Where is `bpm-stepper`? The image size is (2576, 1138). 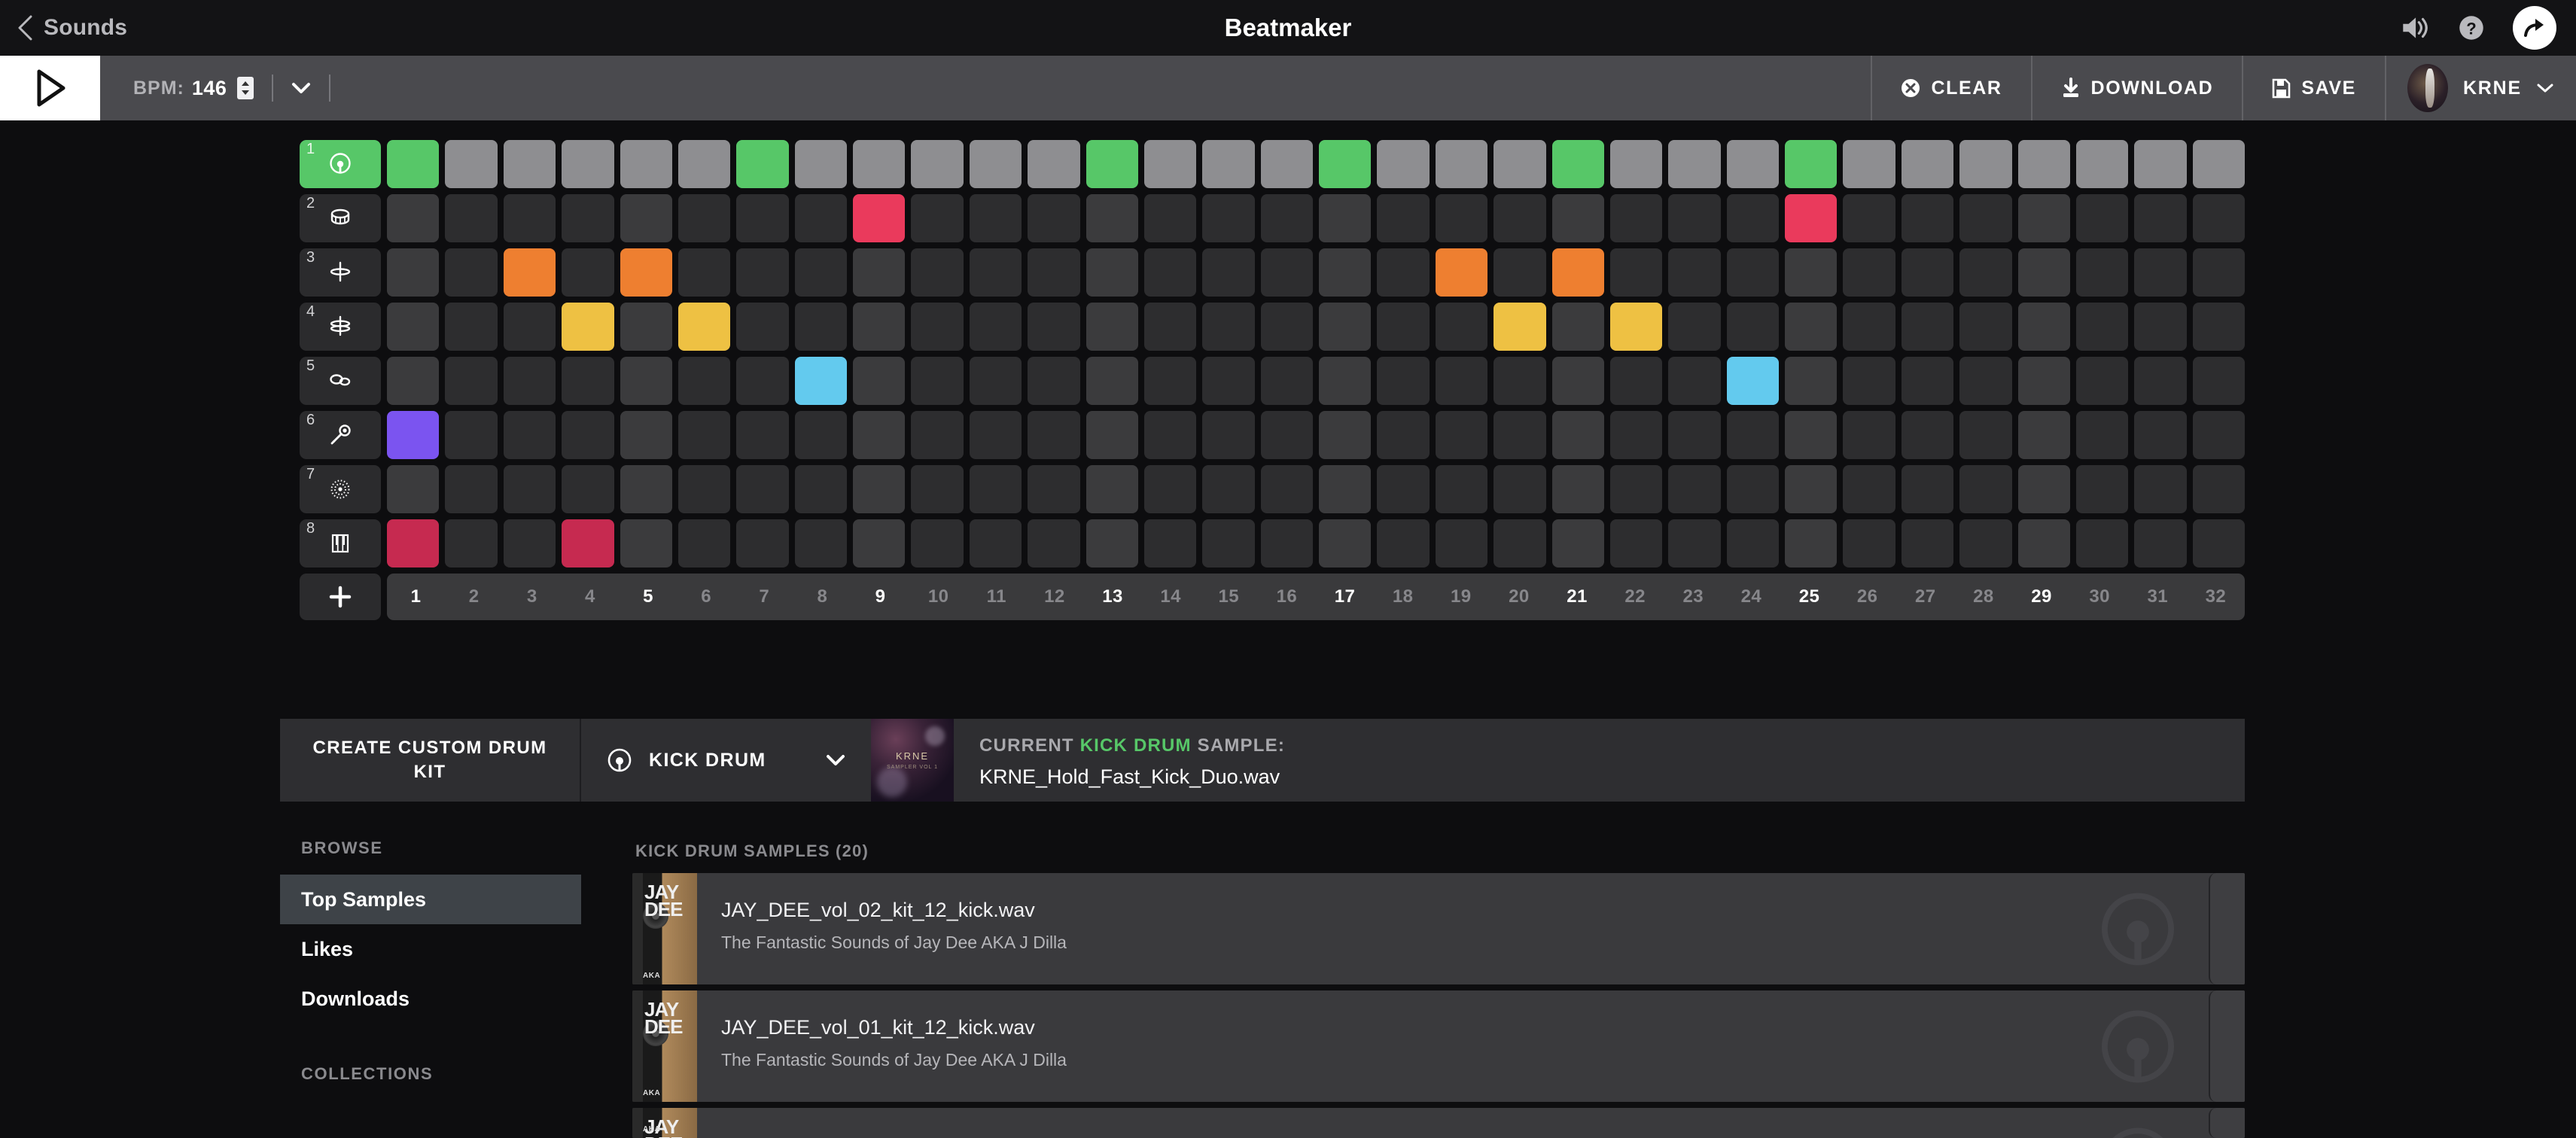 bpm-stepper is located at coordinates (246, 88).